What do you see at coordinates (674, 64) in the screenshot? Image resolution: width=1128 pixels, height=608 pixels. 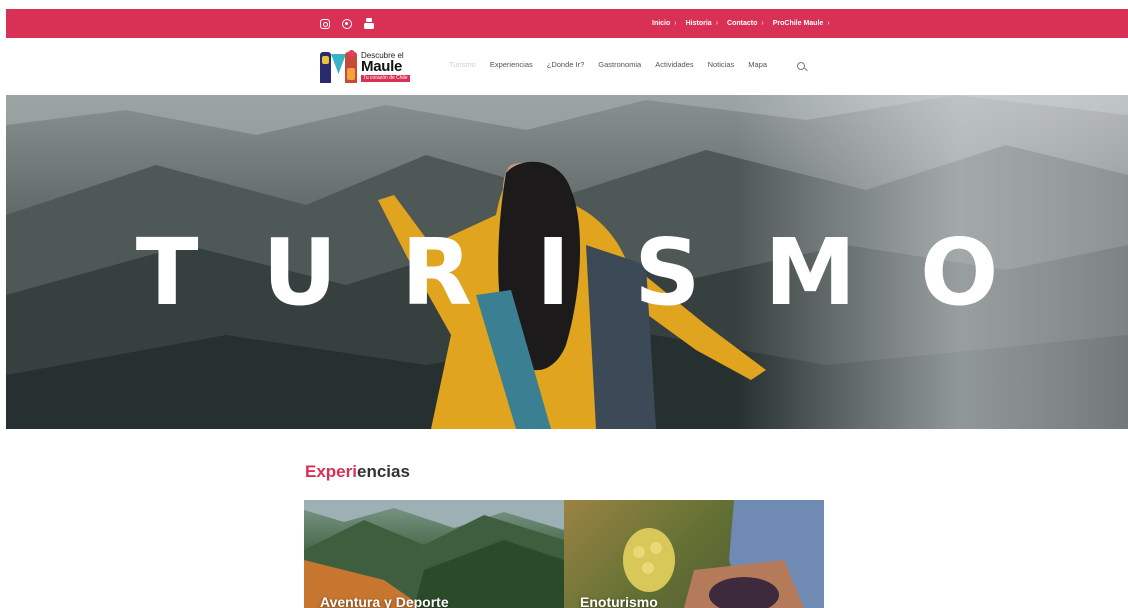 I see `nav-item-actividades: Actividades` at bounding box center [674, 64].